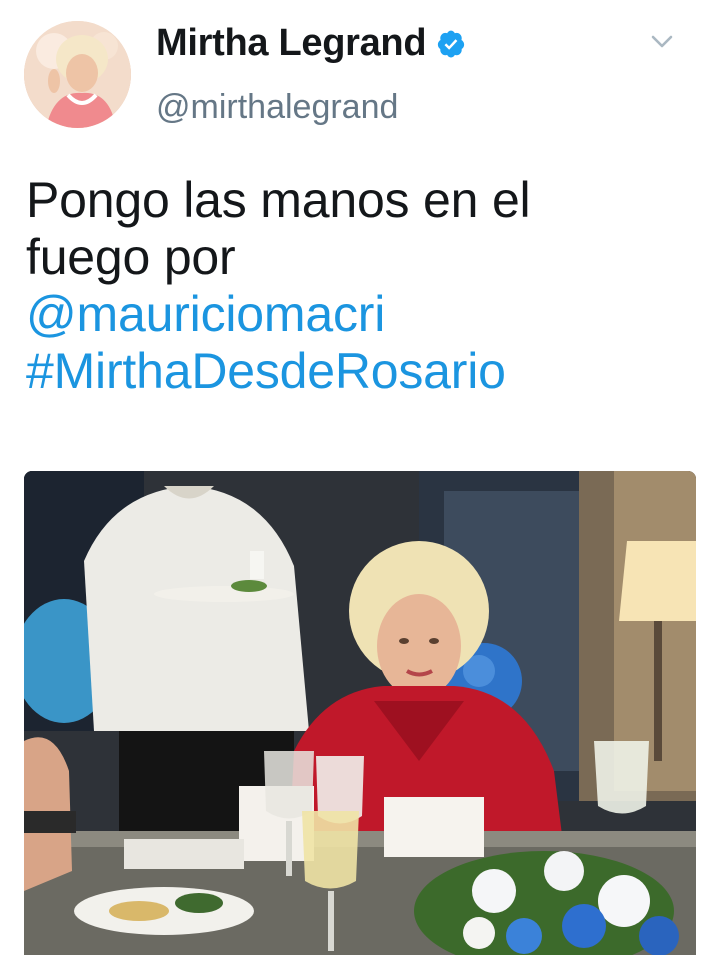 This screenshot has height=955, width=720. Describe the element at coordinates (451, 43) in the screenshot. I see `verified-badge-icon` at that location.